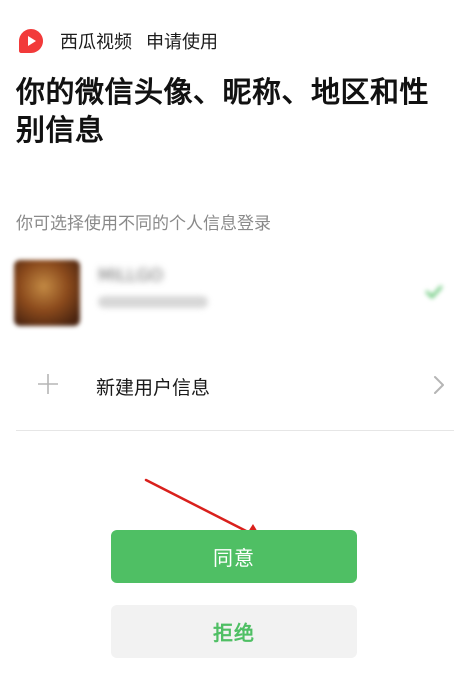 The height and width of the screenshot is (683, 454). I want to click on xigua-video-logo-icon, so click(31, 41).